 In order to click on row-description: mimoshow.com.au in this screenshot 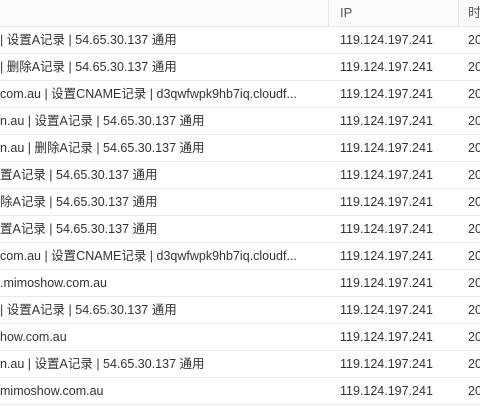, I will do `click(52, 391)`.